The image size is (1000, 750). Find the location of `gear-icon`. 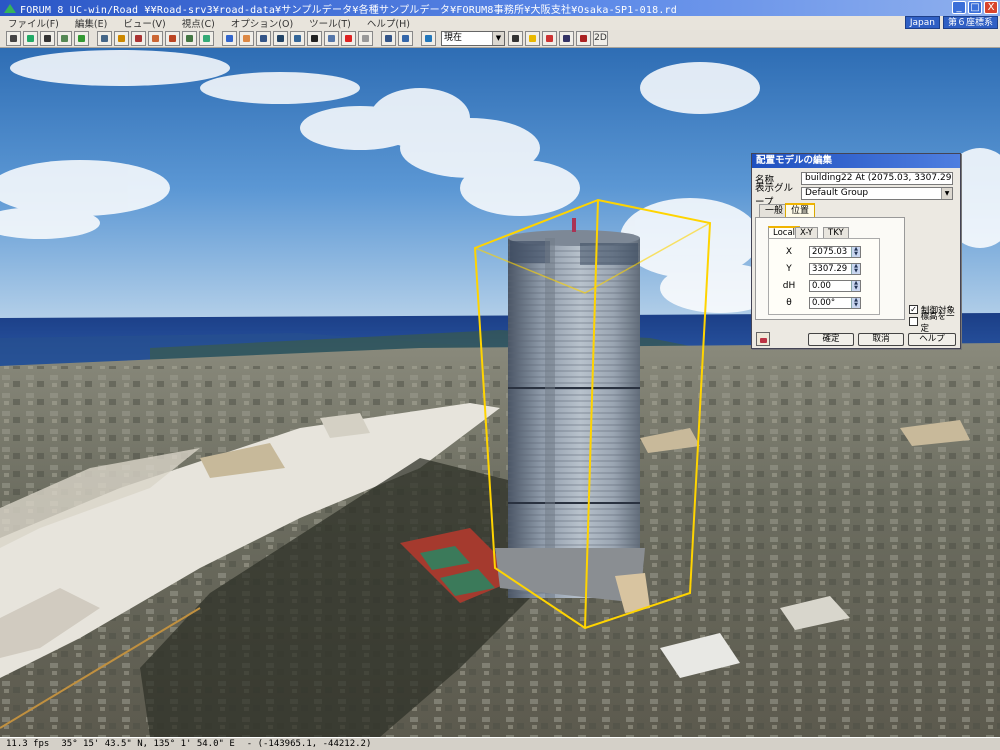

gear-icon is located at coordinates (515, 38).